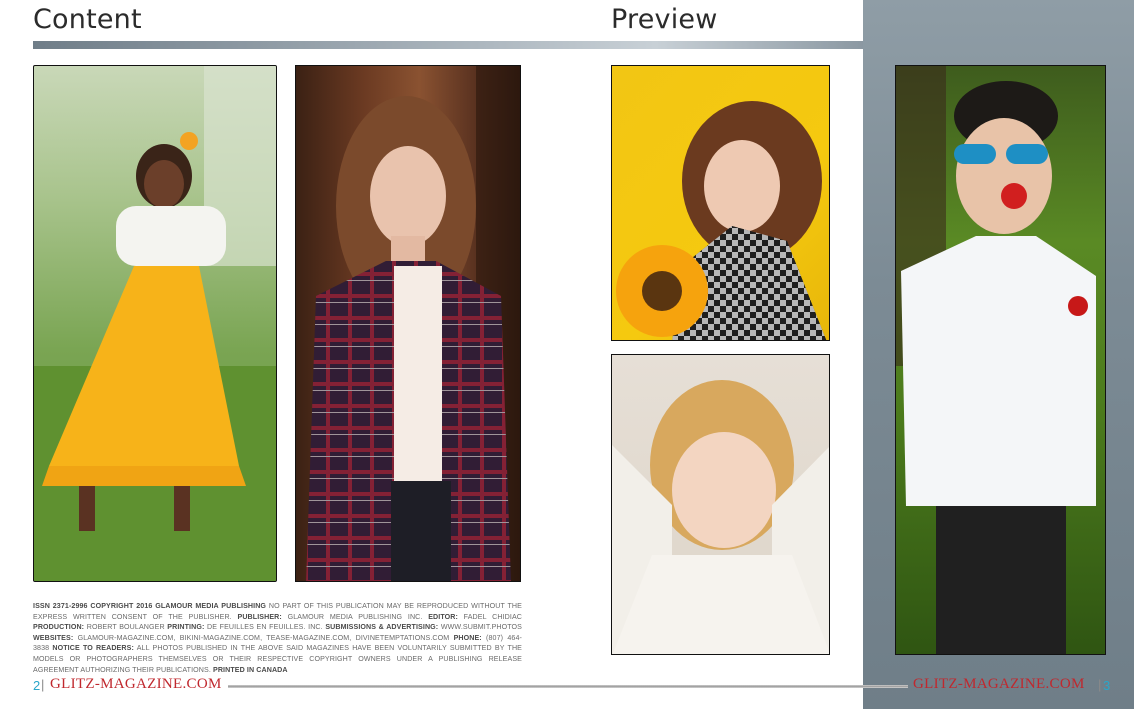 This screenshot has height=709, width=1134. Describe the element at coordinates (664, 19) in the screenshot. I see `preview-heading: Preview` at that location.